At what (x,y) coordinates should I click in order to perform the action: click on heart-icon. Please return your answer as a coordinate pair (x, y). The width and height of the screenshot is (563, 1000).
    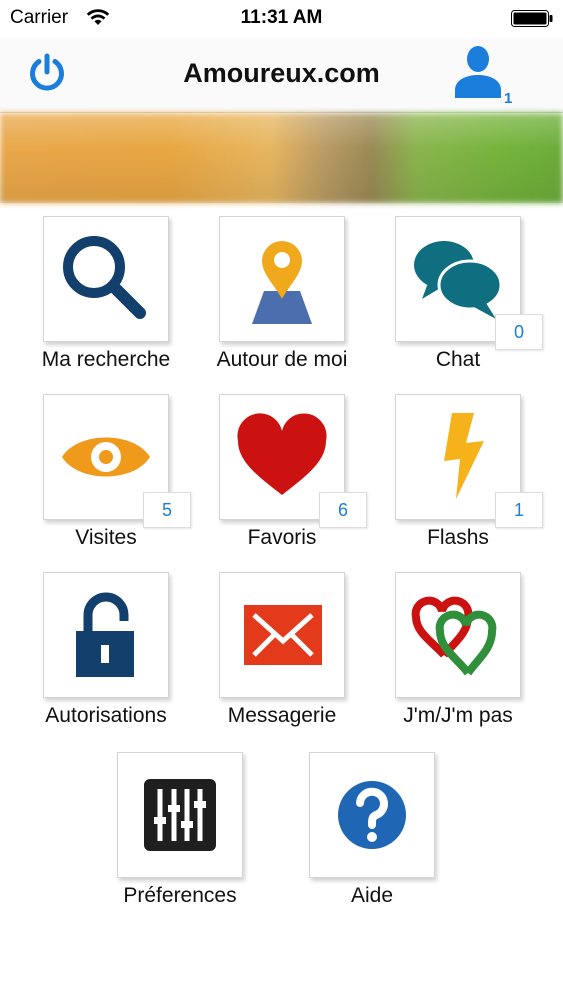
    Looking at the image, I should click on (282, 454).